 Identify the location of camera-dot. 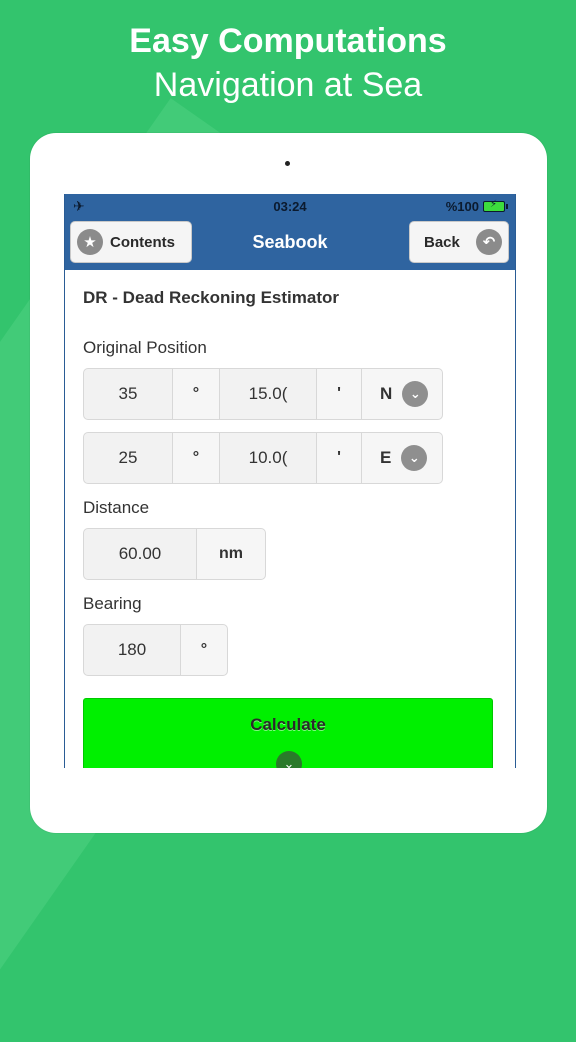
(287, 163).